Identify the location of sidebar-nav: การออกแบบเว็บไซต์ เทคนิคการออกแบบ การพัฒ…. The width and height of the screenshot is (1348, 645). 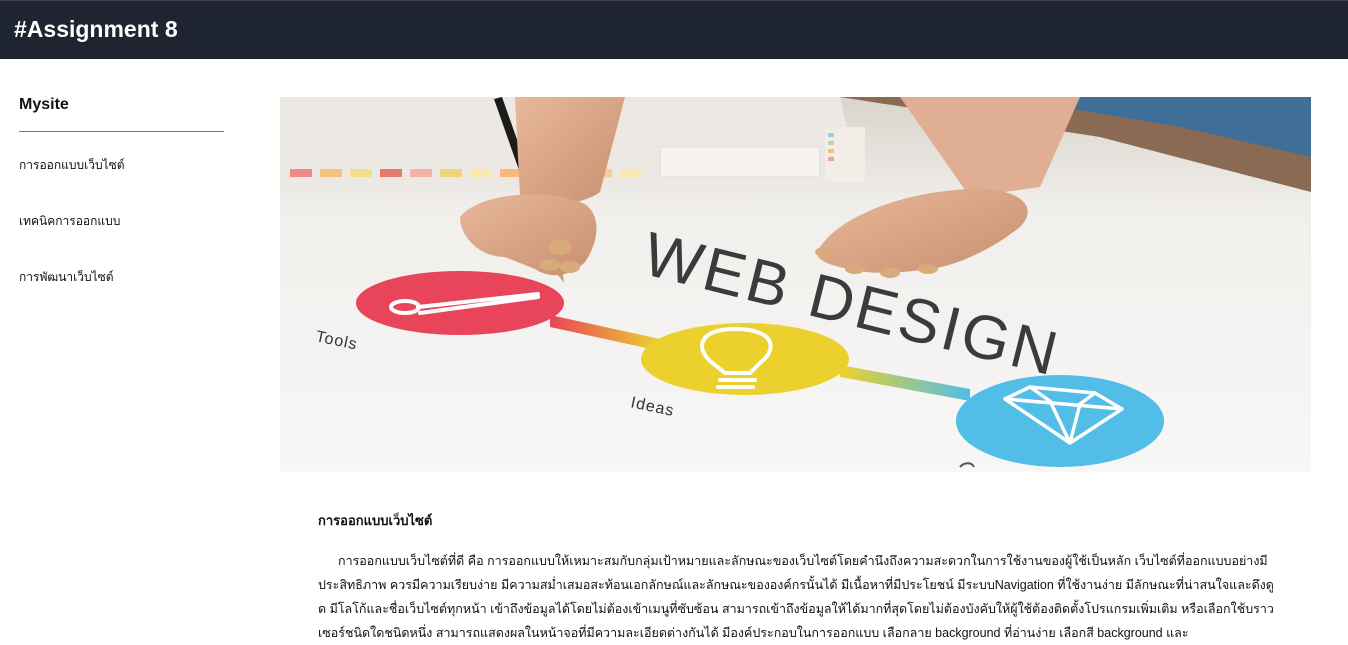
(121, 240).